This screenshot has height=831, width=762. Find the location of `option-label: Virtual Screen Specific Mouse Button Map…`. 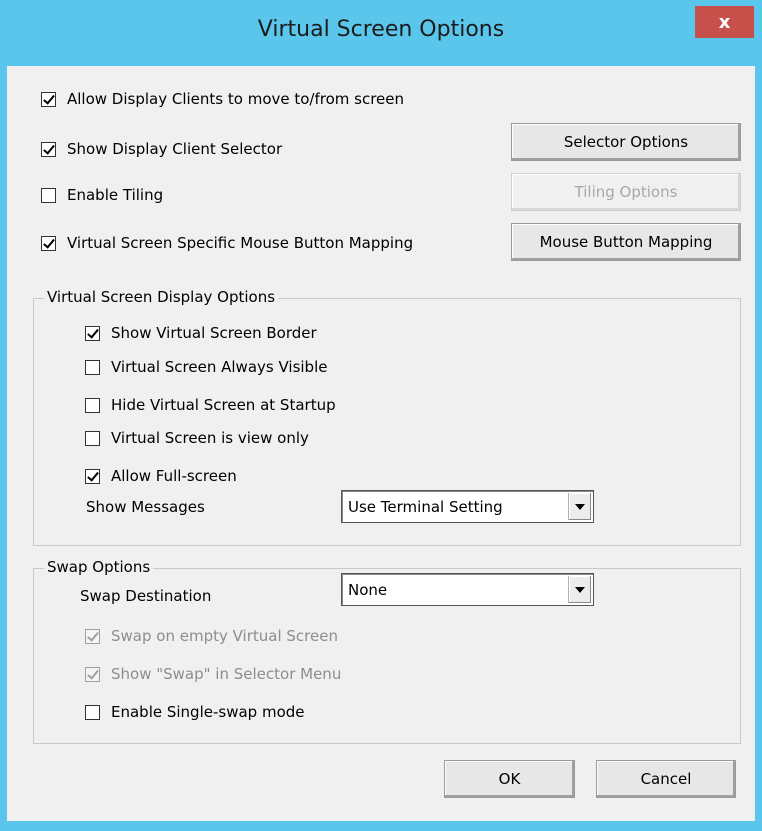

option-label: Virtual Screen Specific Mouse Button Map… is located at coordinates (240, 243).